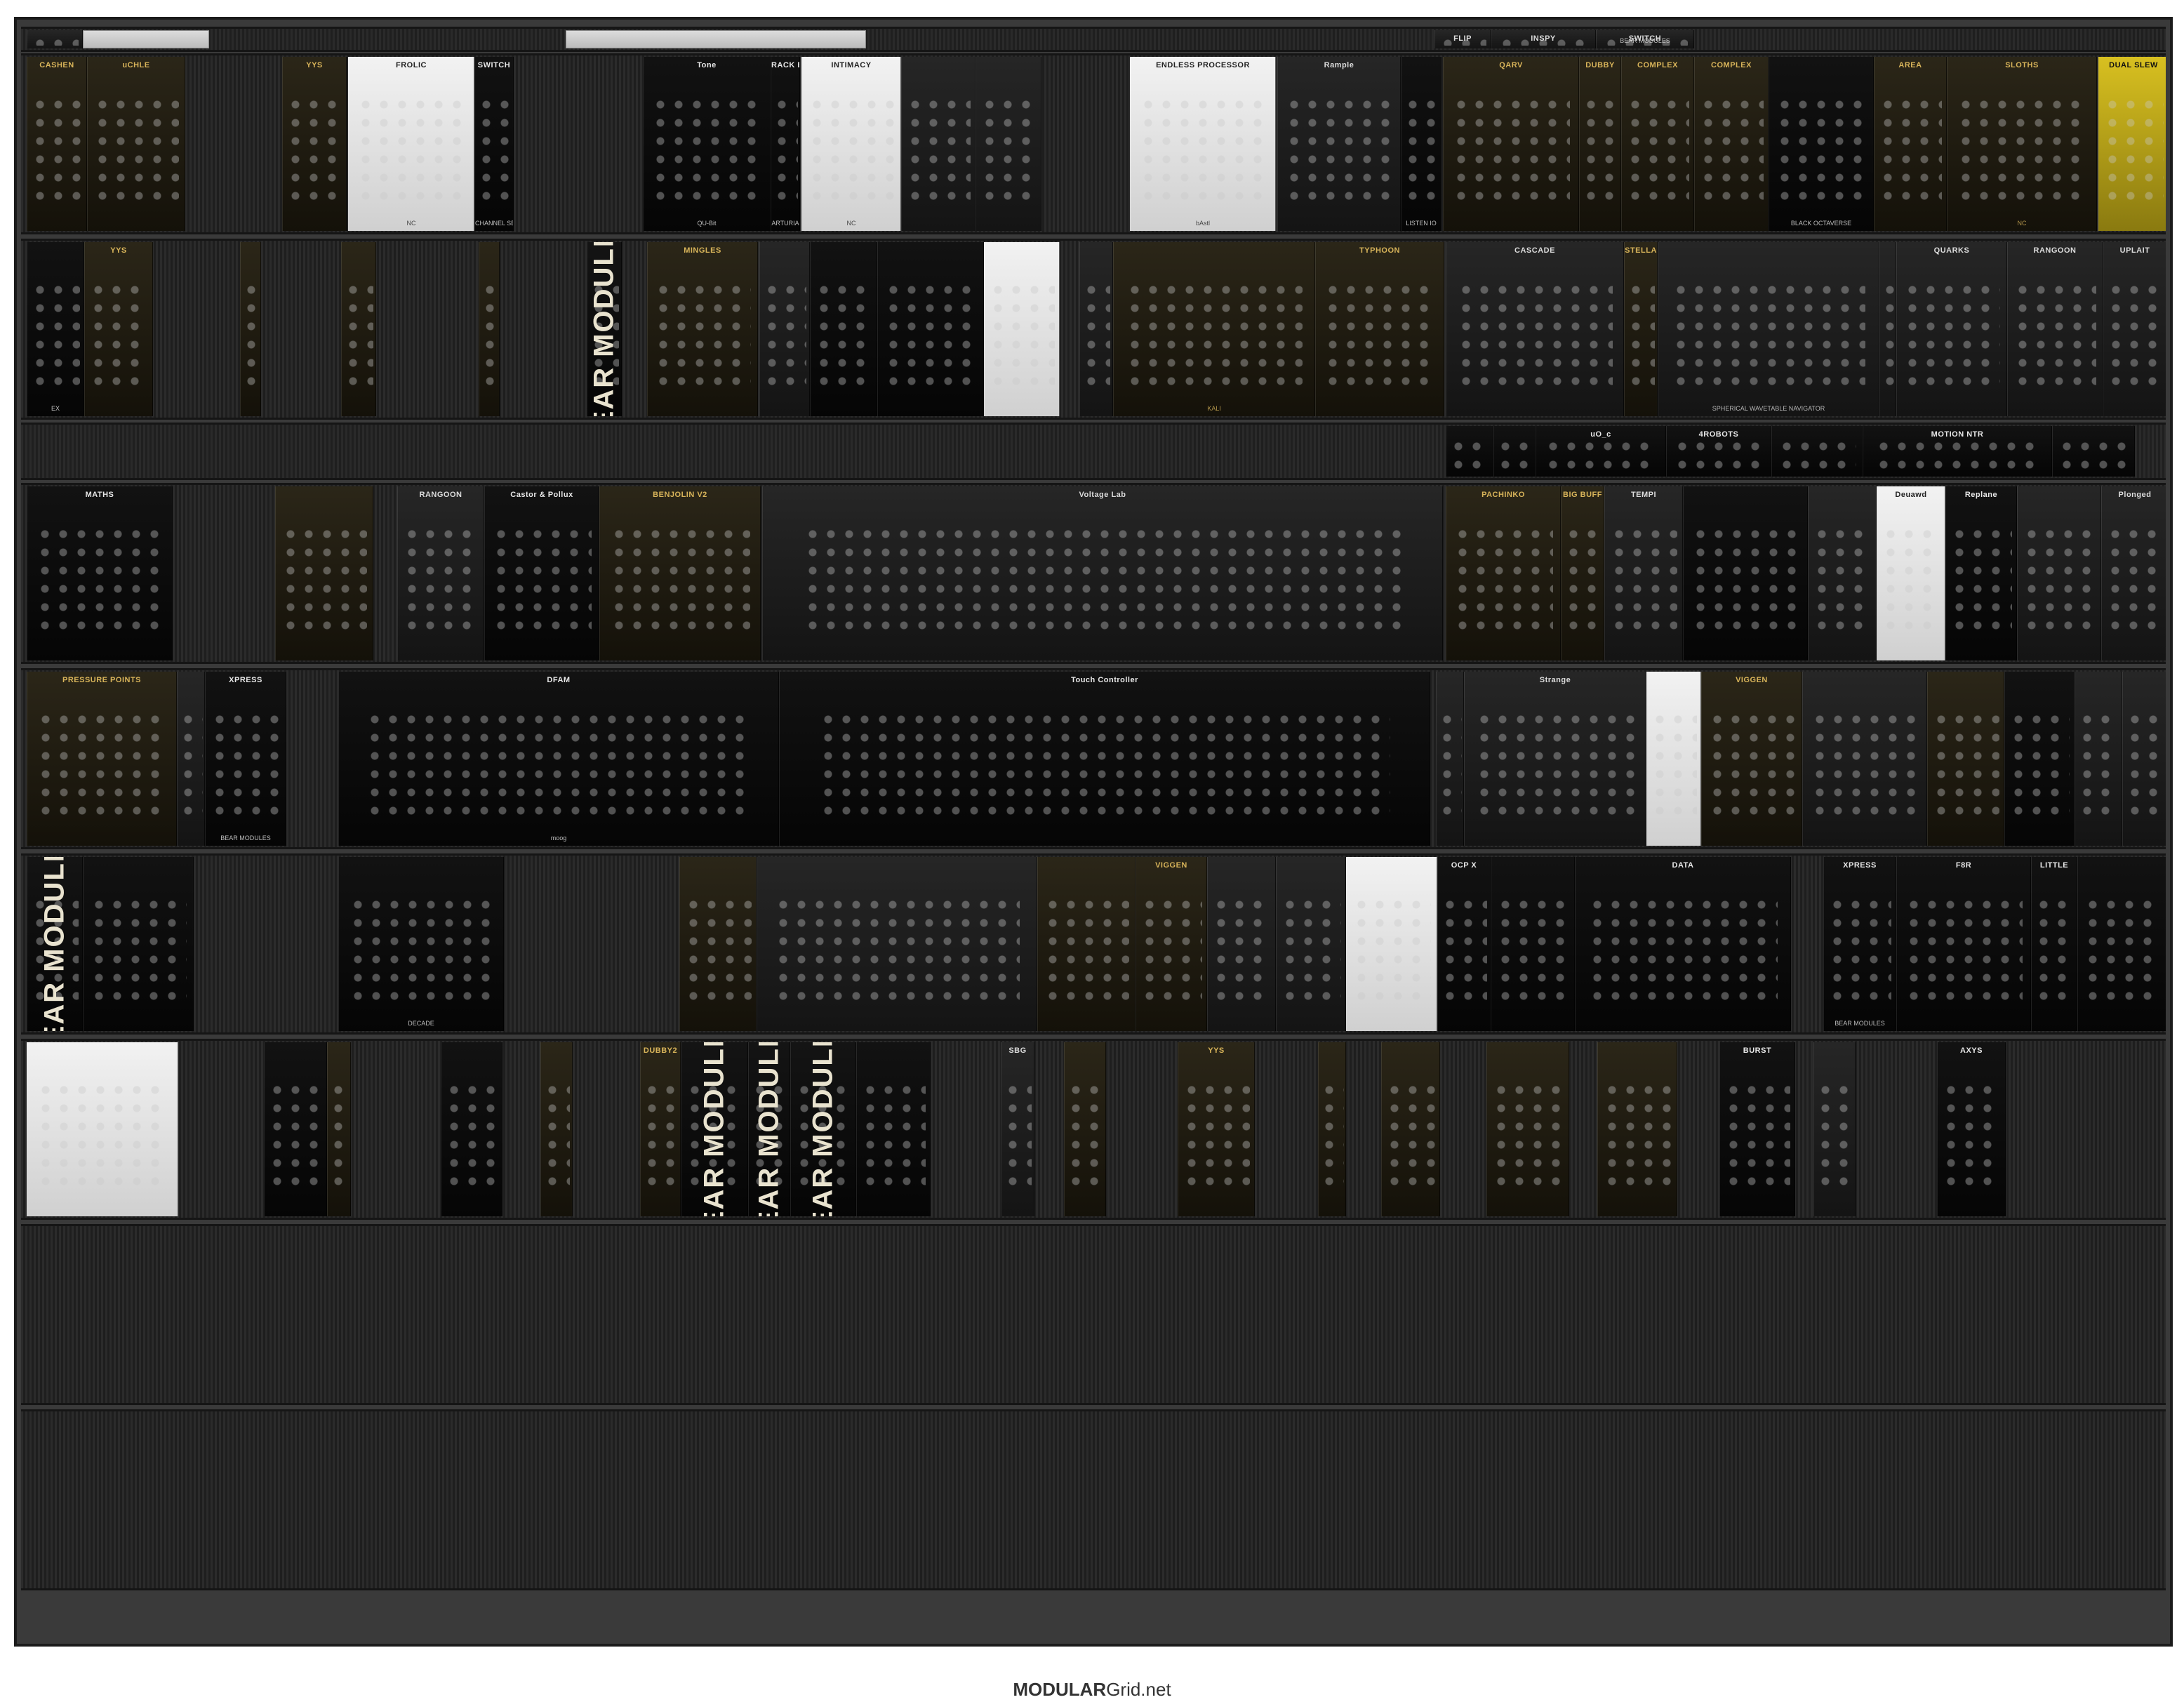 This screenshot has height=1702, width=2184. I want to click on module-row-3-21: UPLAIT, so click(2134, 329).